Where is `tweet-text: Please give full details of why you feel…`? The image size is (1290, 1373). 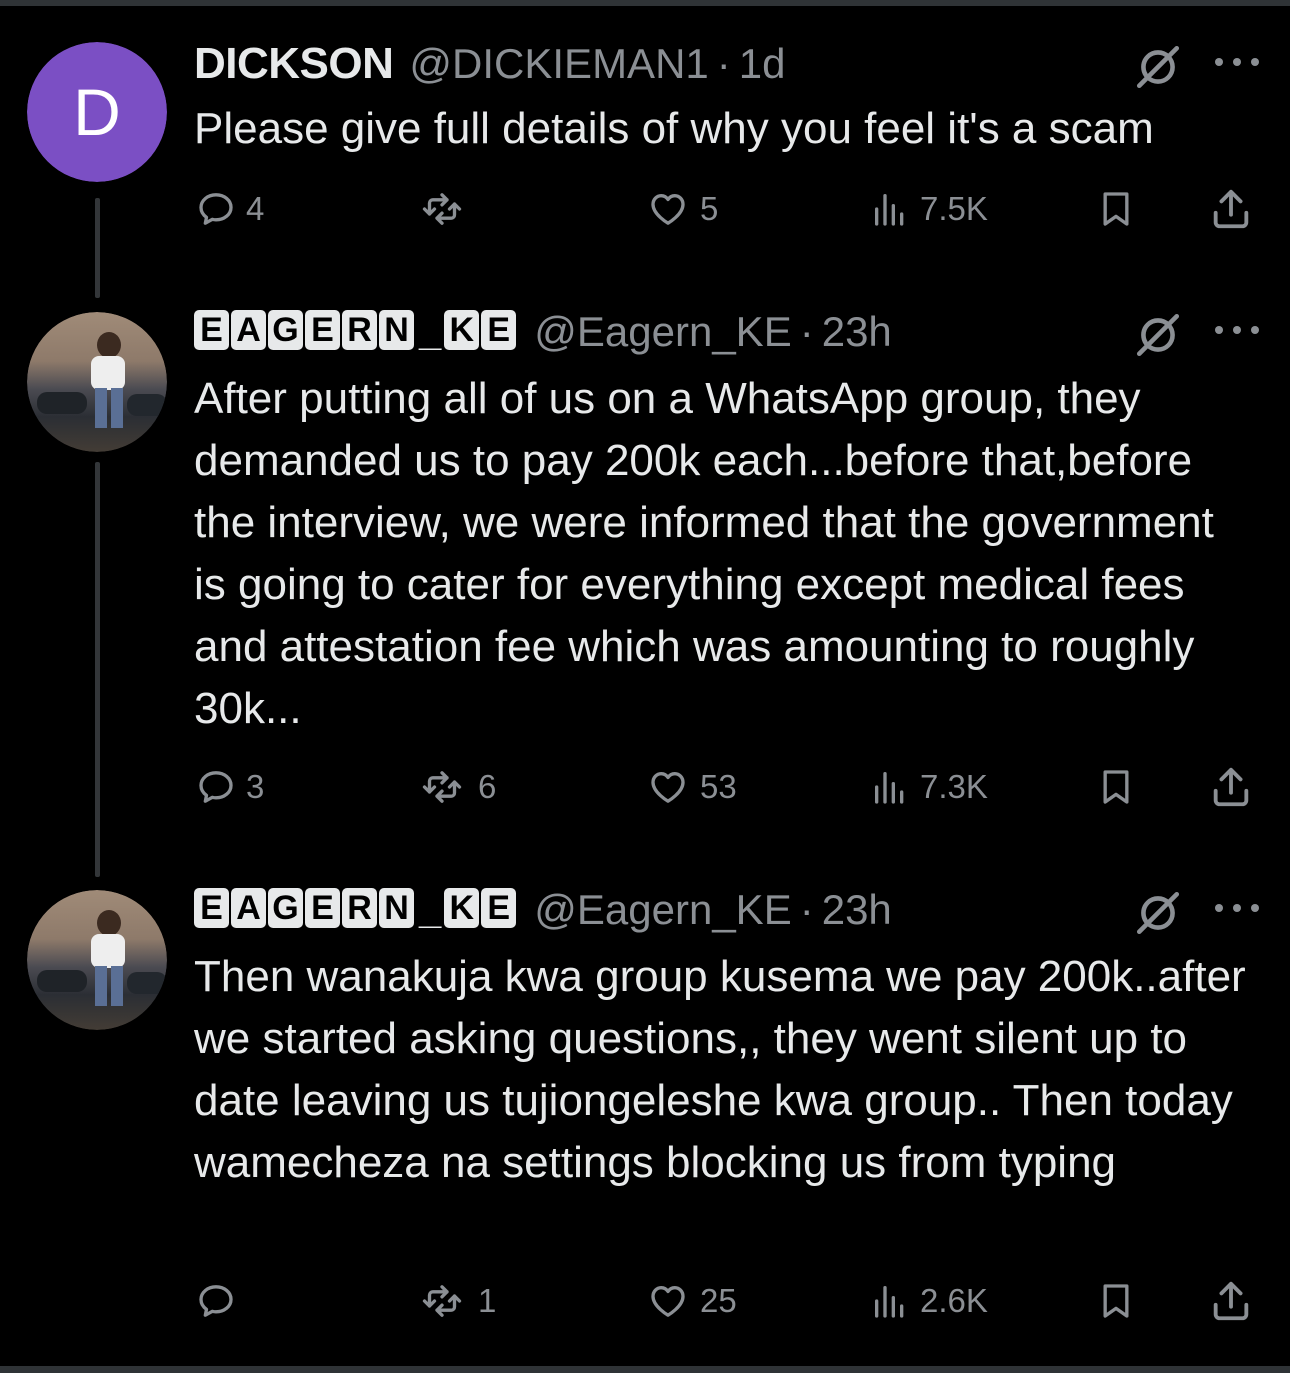
tweet-text: Please give full details of why you feel… is located at coordinates (674, 128).